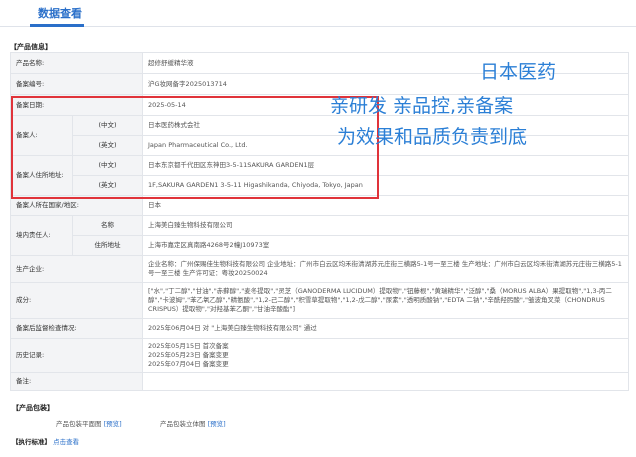  Describe the element at coordinates (386, 245) in the screenshot. I see `domestic-addr-value: 上海市嘉定区真南路4268号2幢J10973室` at that location.